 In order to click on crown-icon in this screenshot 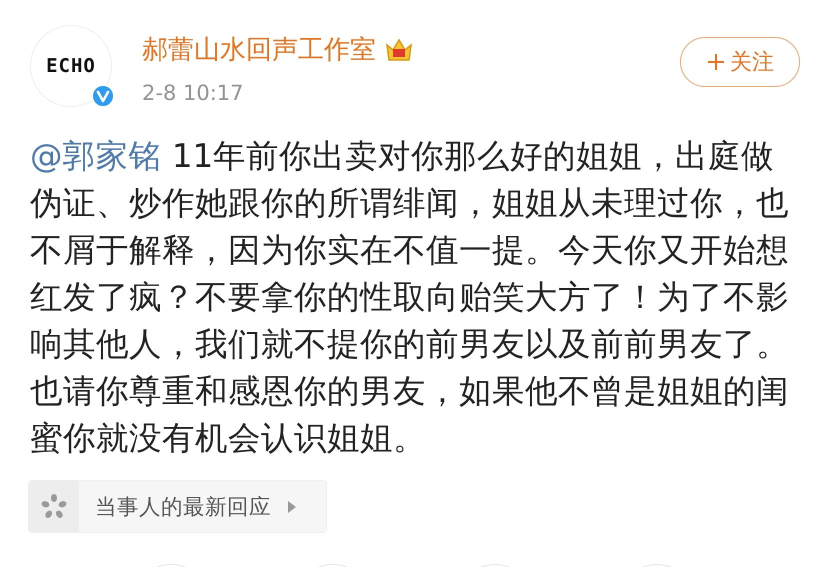, I will do `click(399, 50)`.